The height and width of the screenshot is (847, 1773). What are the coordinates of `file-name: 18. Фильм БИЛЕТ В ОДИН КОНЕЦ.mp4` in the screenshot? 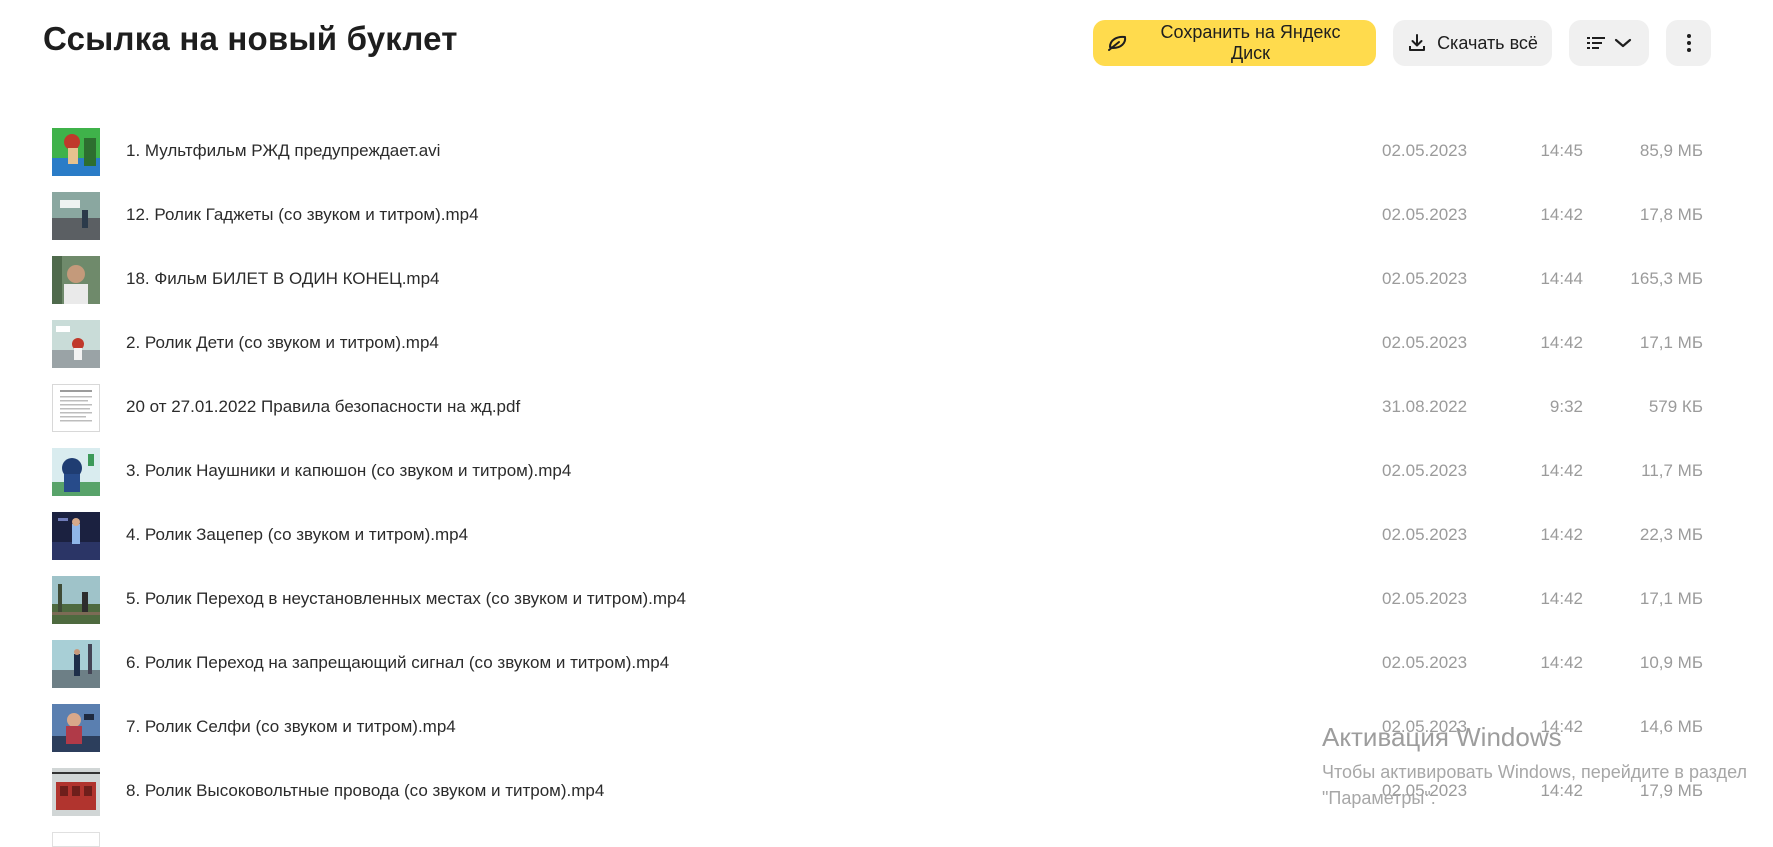 It's located at (283, 279).